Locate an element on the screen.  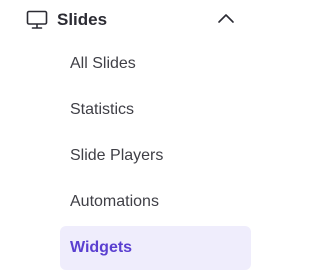
sub-item-slide-players: Slide Players is located at coordinates (155, 156).